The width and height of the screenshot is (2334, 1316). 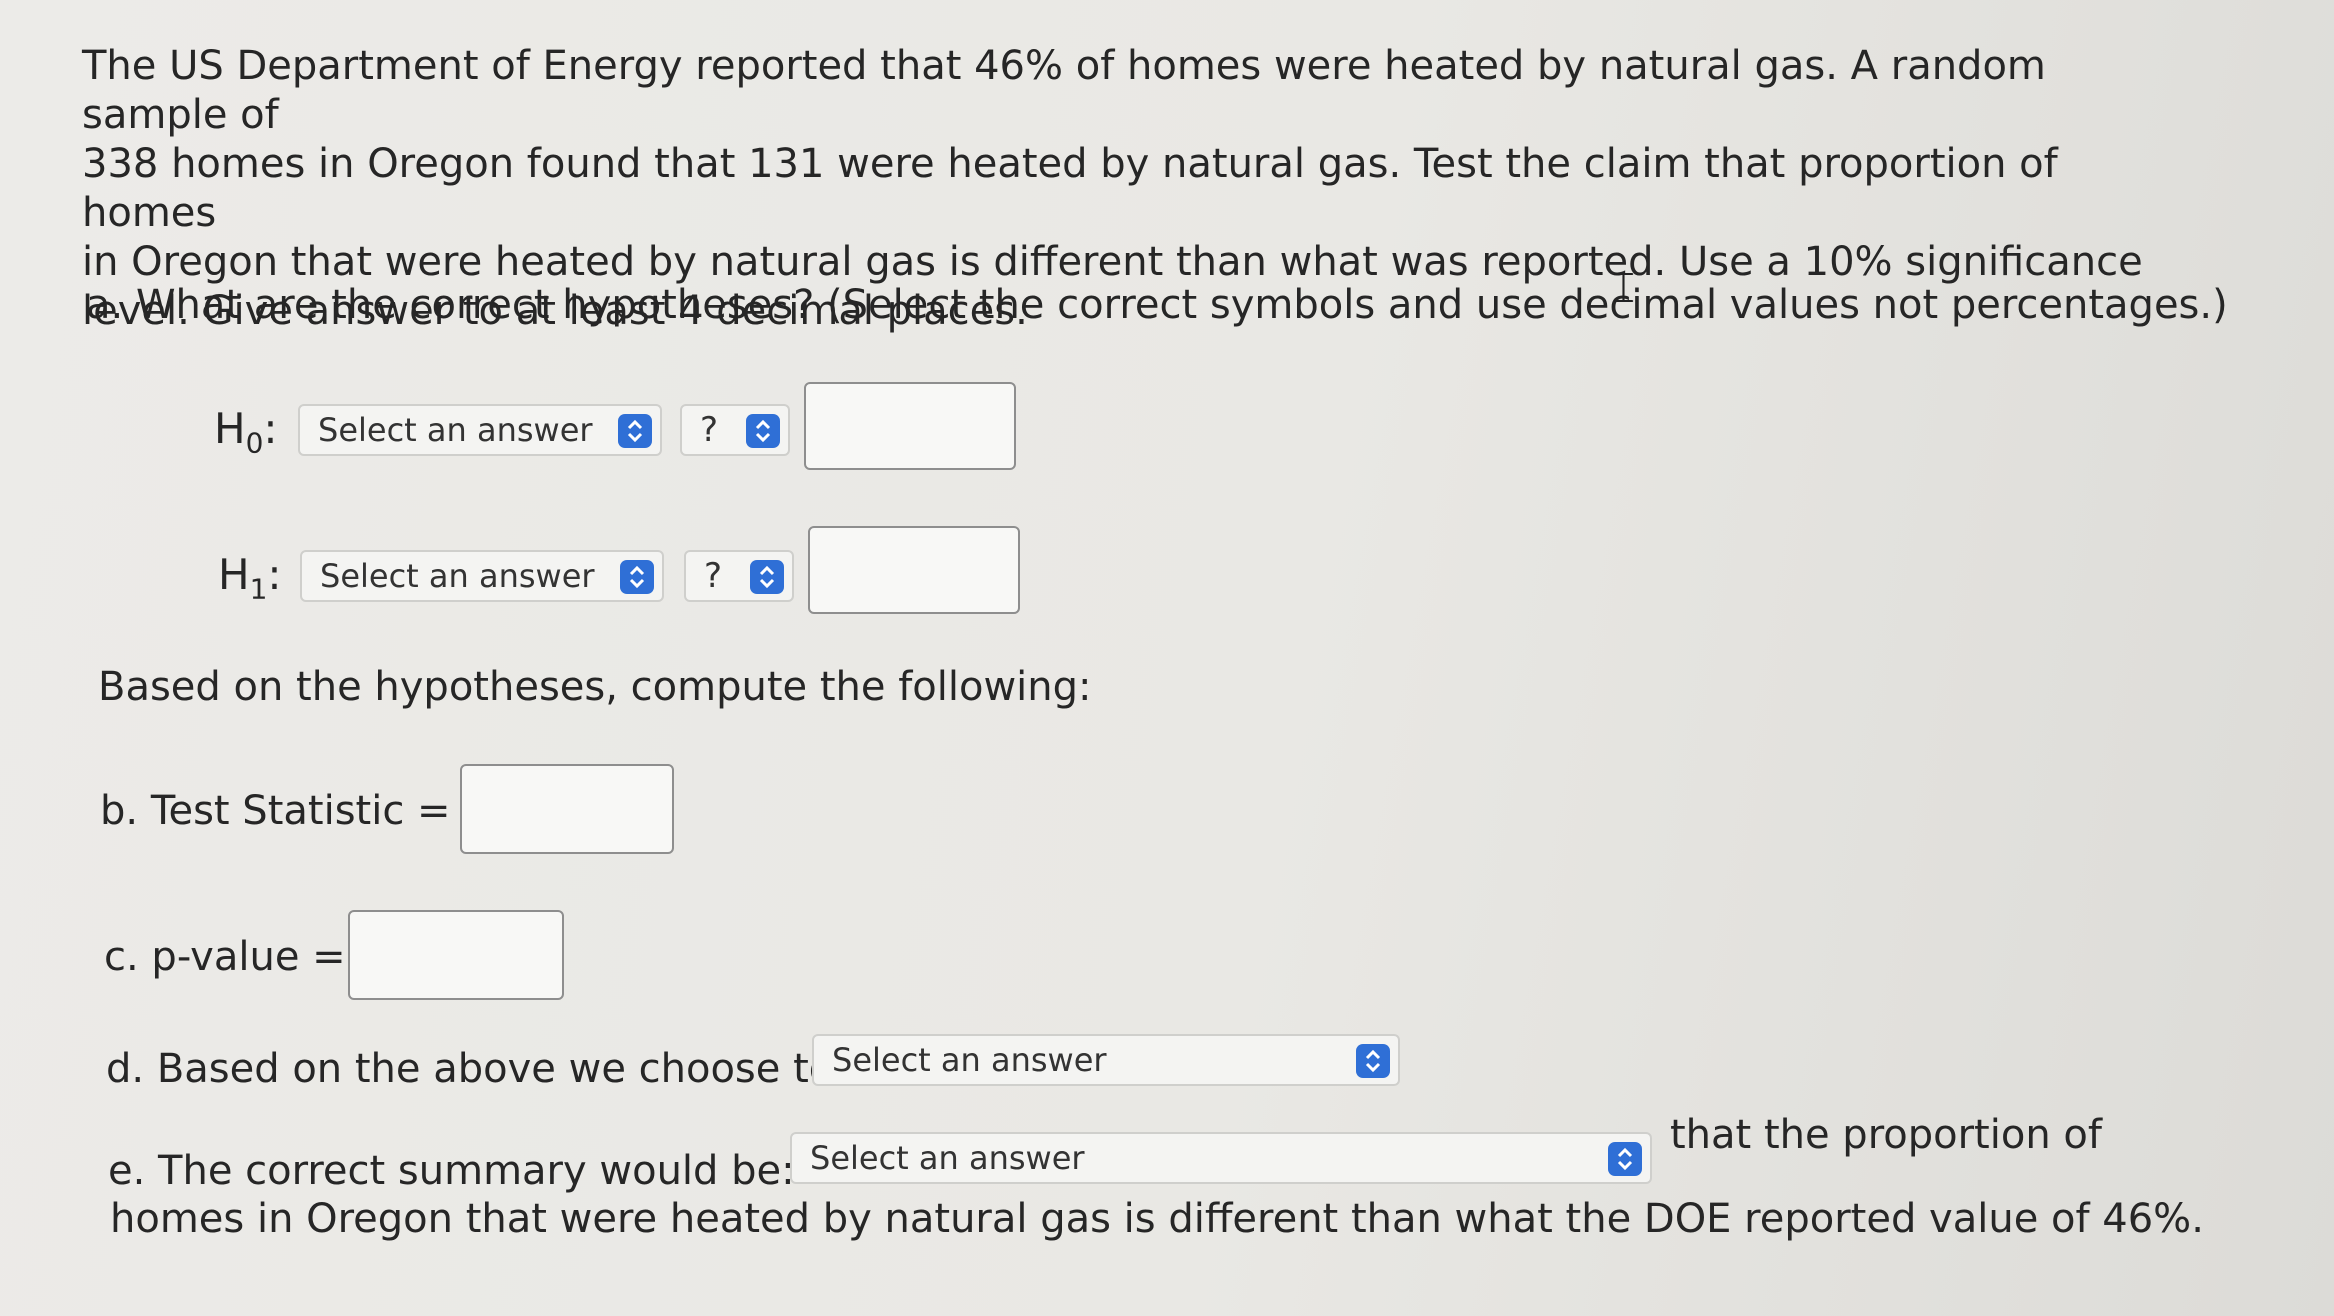 I want to click on text-cursor-icon: 𝙸, so click(x=1624, y=287).